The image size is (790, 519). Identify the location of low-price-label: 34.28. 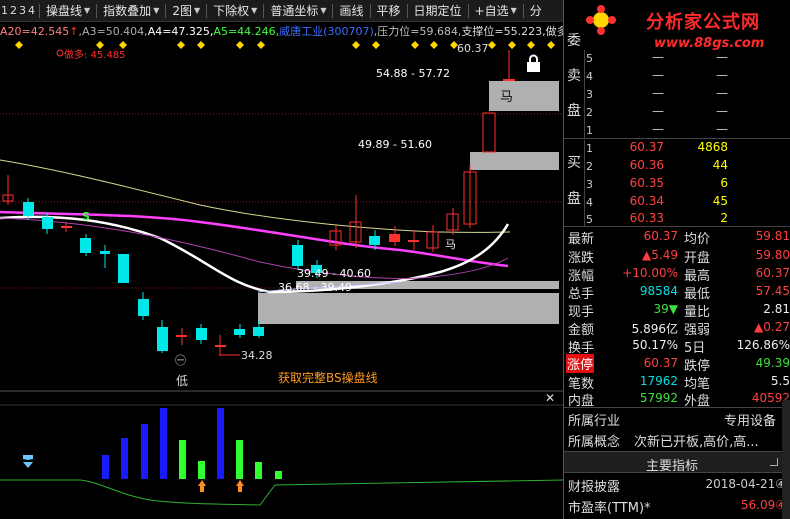
(257, 355).